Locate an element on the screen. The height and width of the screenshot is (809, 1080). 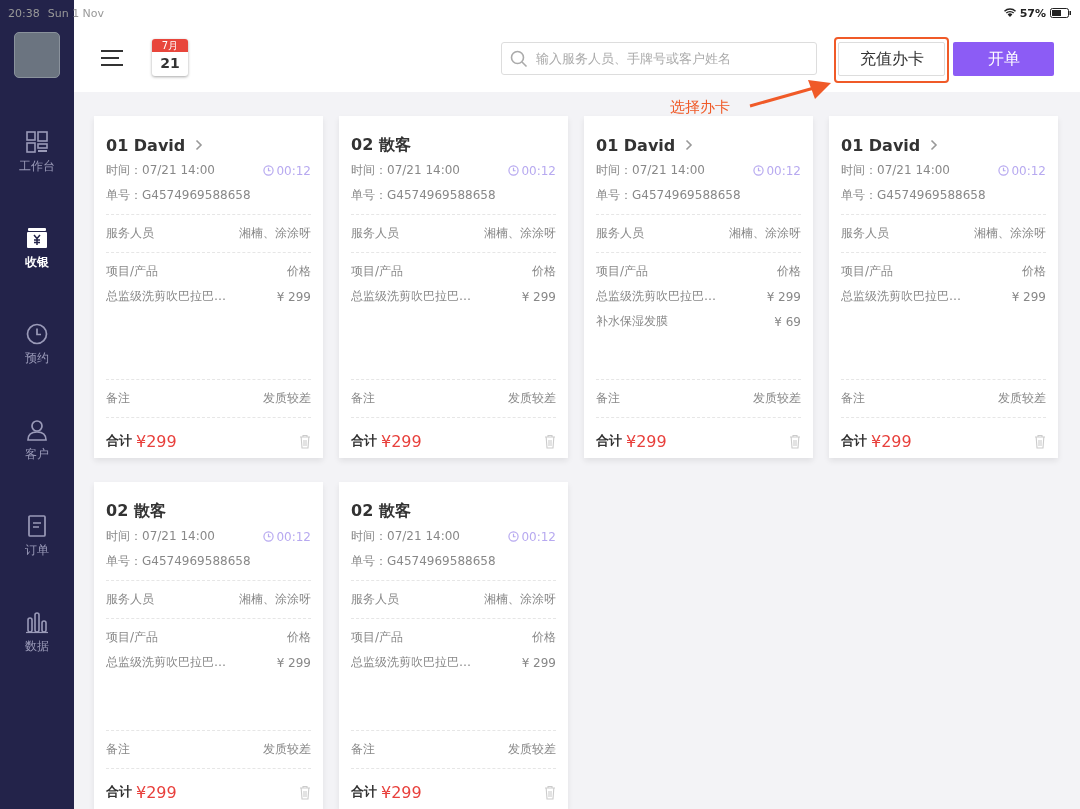
menu-icon is located at coordinates (112, 58).